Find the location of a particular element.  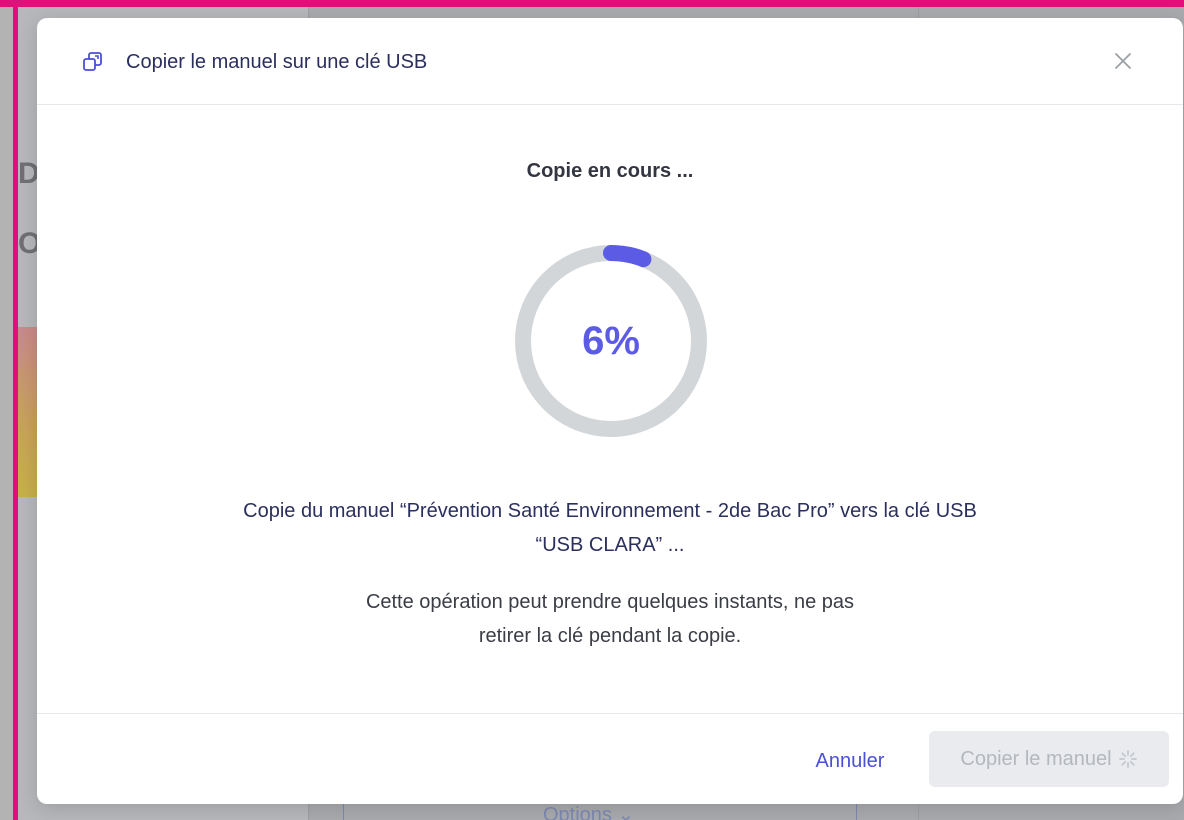

dialog-footer: Annuler Copier le manuel is located at coordinates (610, 758).